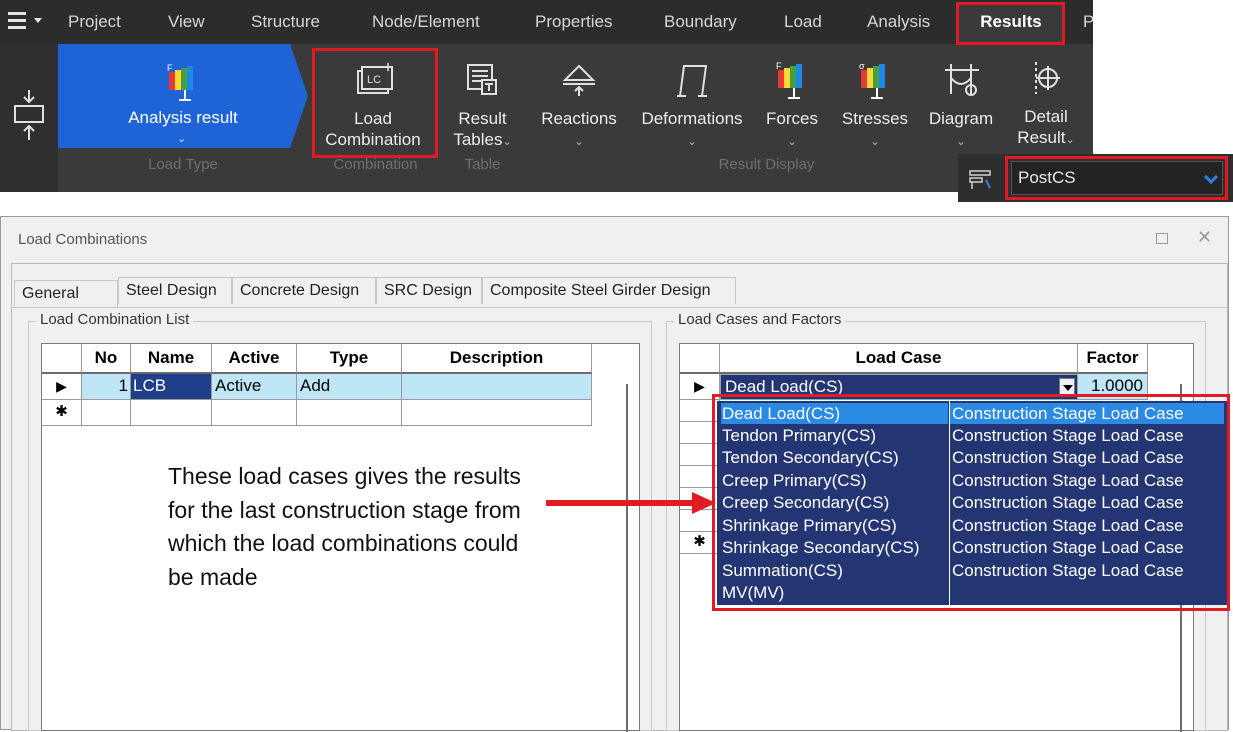 The image size is (1233, 732). I want to click on fit-view-icon, so click(29, 116).